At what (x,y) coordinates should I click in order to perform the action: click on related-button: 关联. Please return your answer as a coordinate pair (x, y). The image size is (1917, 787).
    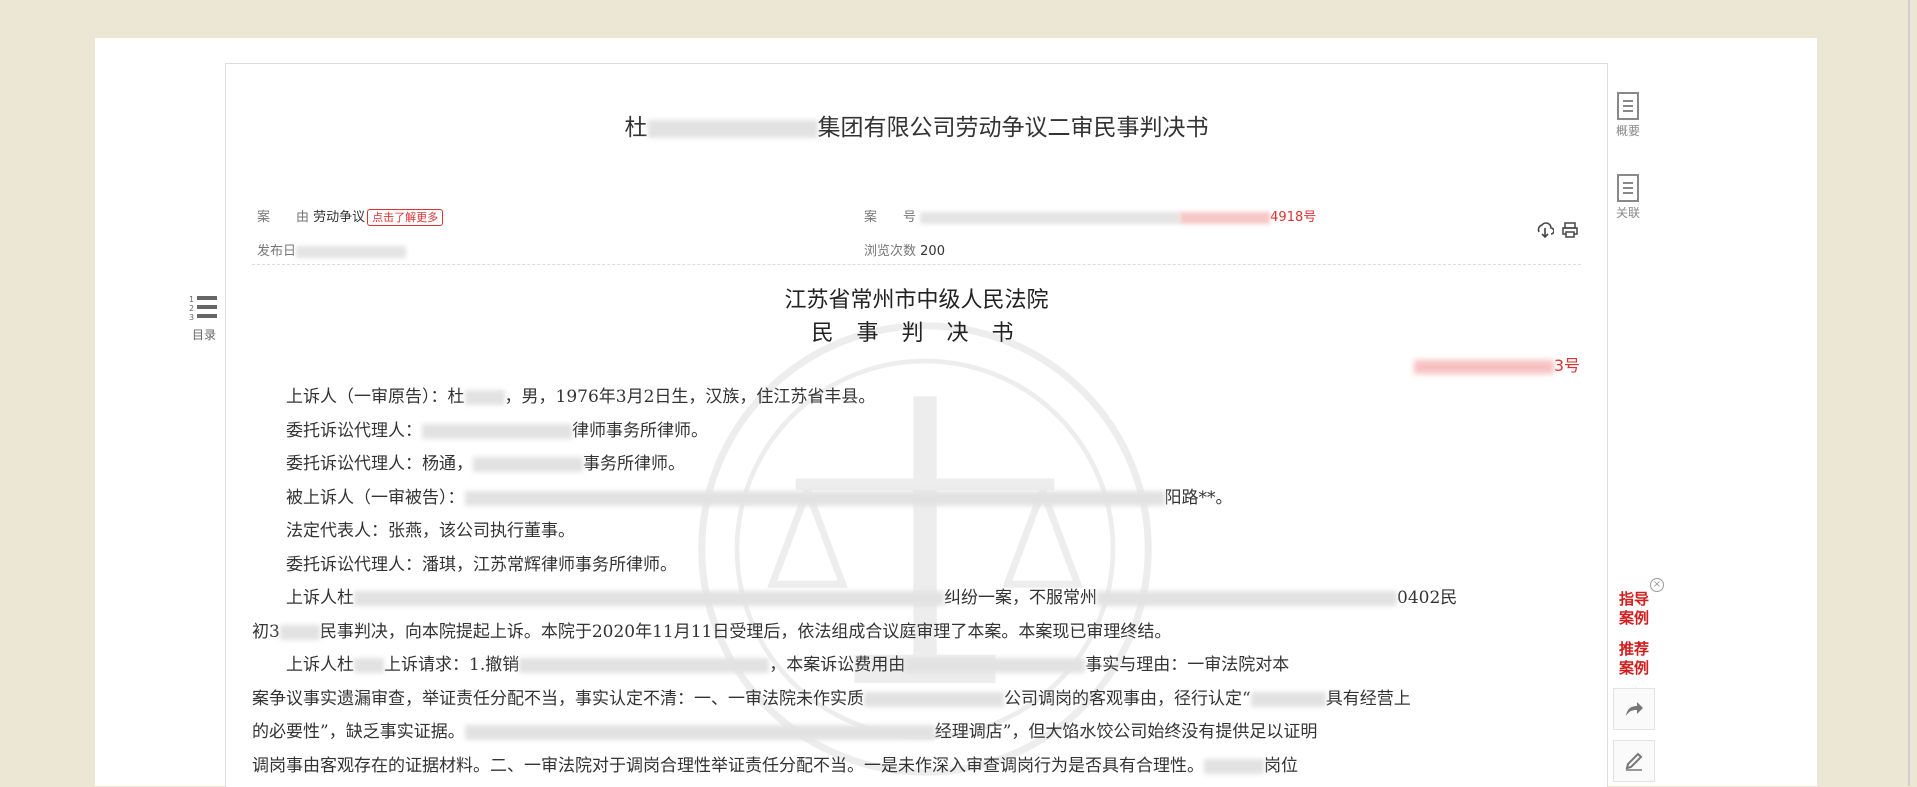
    Looking at the image, I should click on (1628, 197).